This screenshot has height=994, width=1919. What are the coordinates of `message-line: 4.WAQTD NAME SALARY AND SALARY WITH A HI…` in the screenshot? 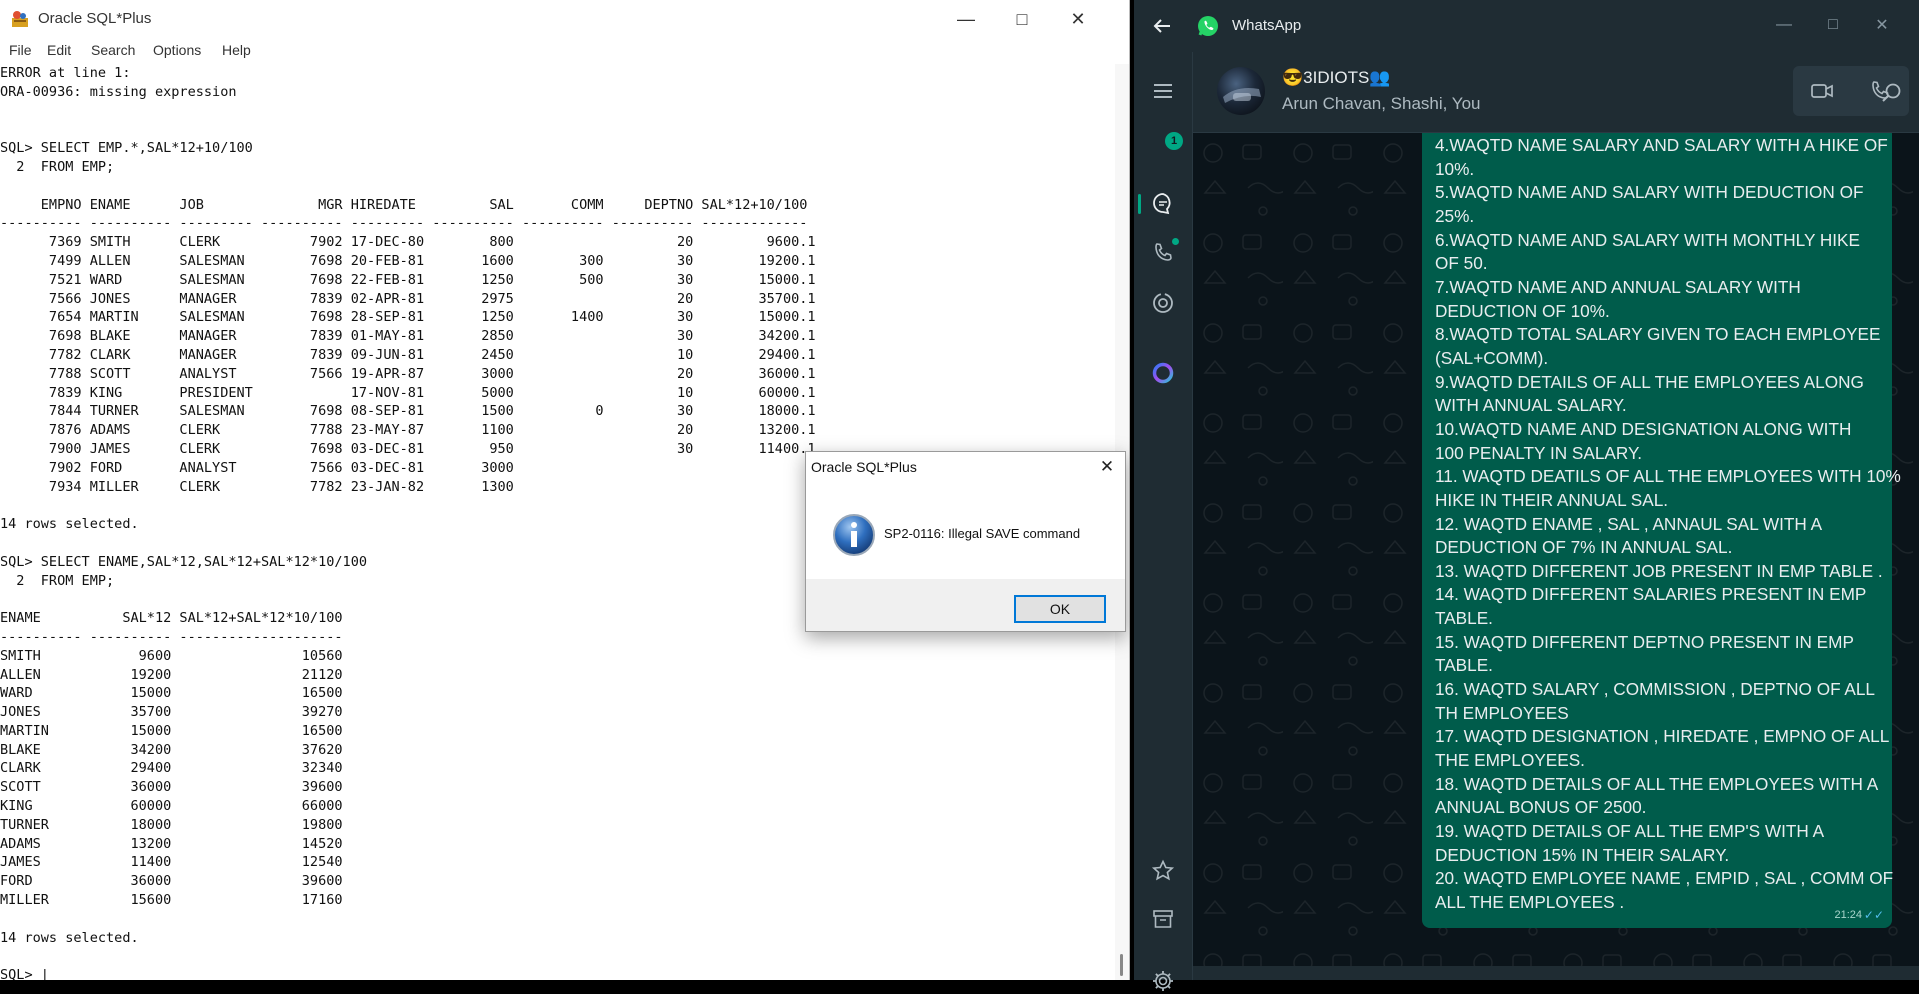 It's located at (1661, 145).